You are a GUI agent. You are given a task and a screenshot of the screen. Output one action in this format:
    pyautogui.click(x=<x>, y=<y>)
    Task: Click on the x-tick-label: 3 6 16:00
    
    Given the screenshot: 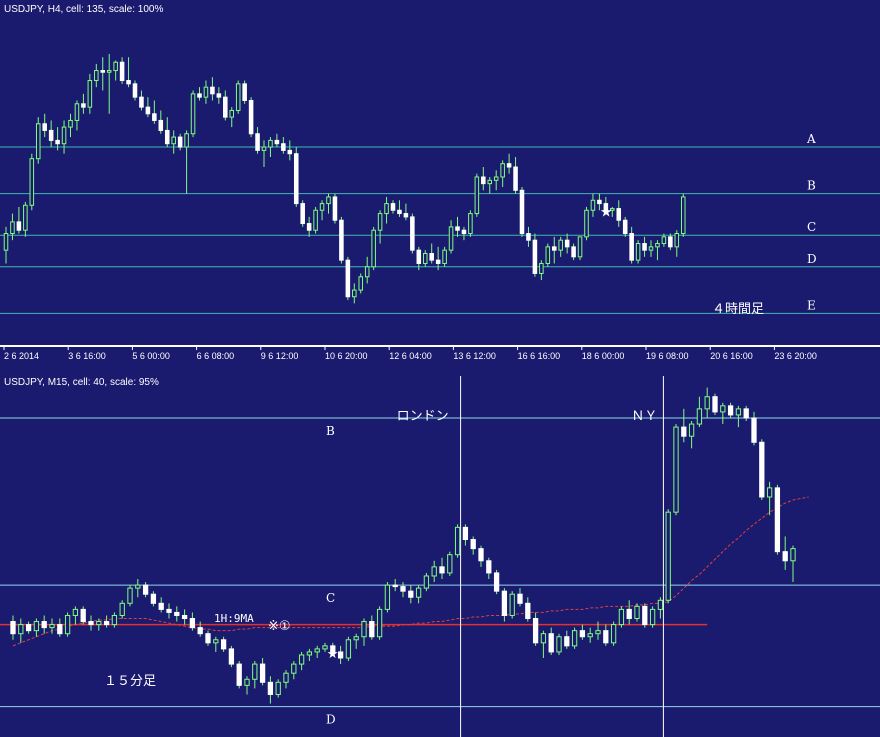 What is the action you would take?
    pyautogui.click(x=87, y=356)
    